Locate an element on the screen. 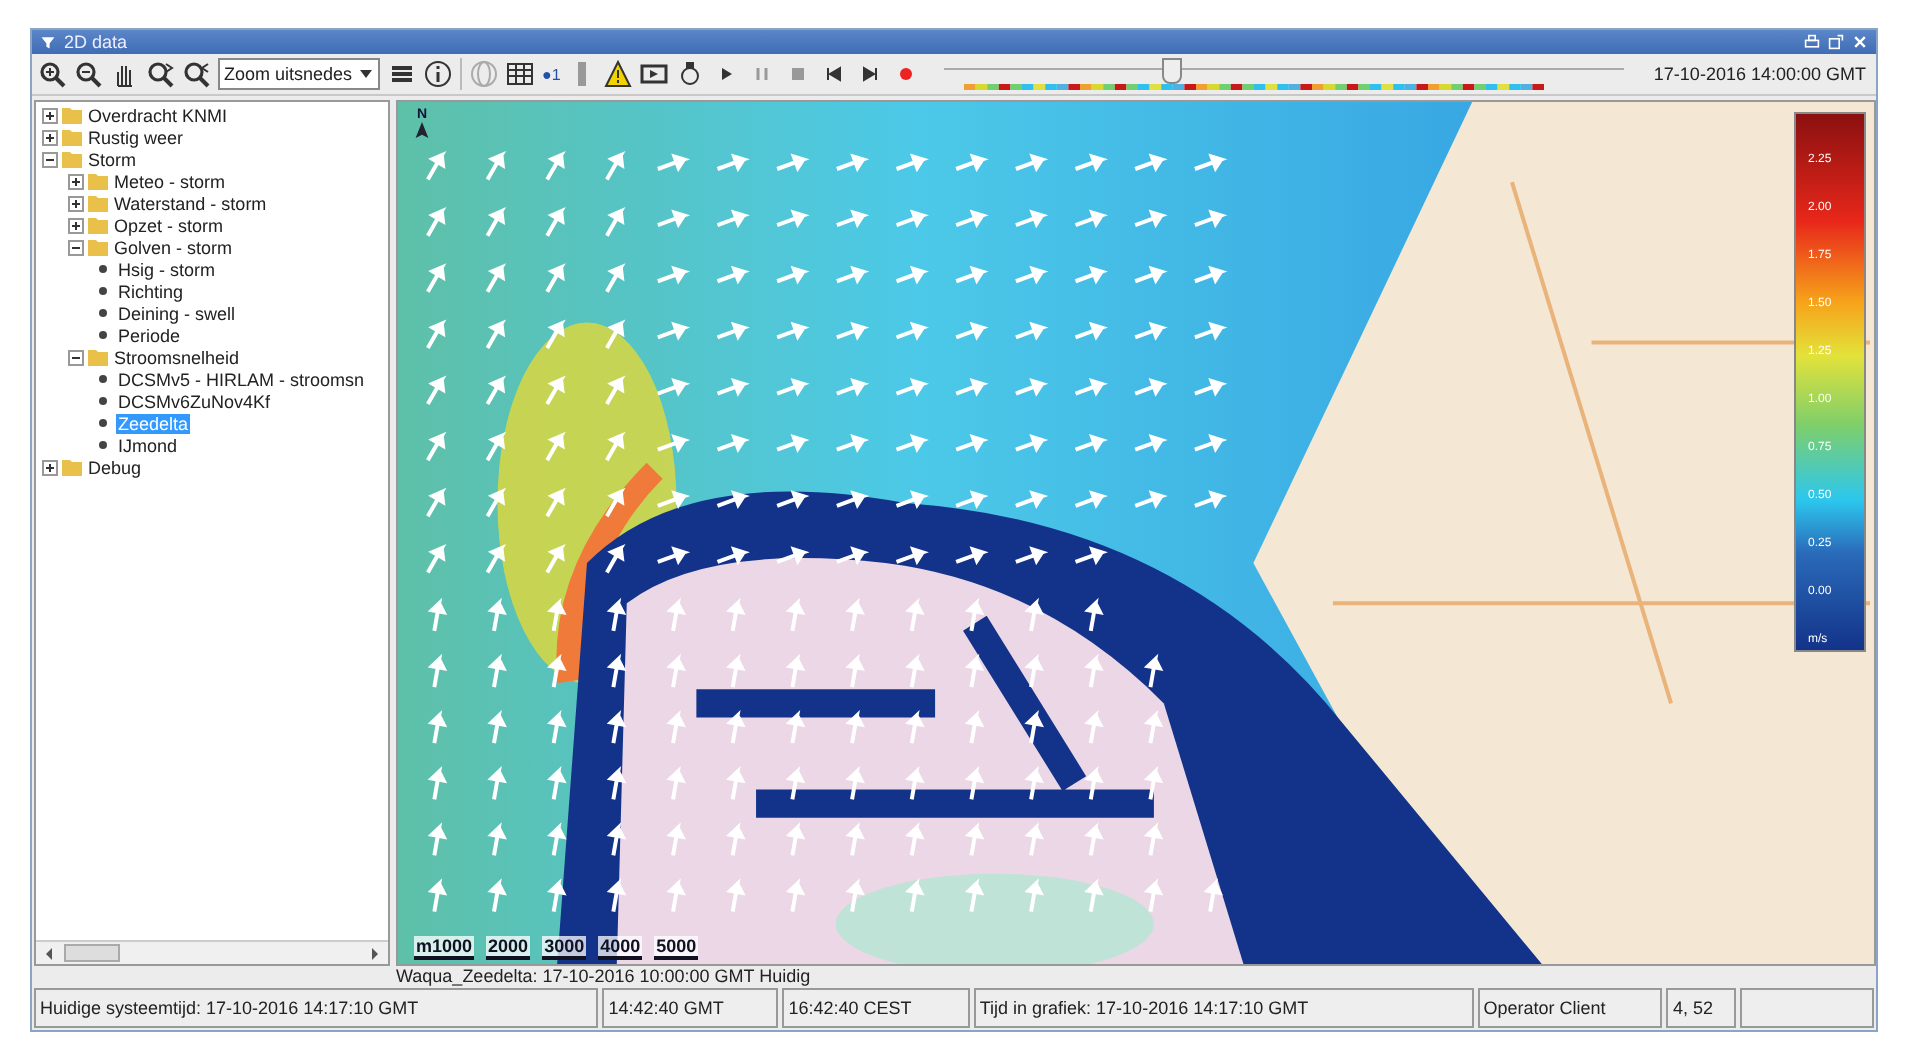 This screenshot has height=1058, width=1918. tree-item: Storm is located at coordinates (112, 159).